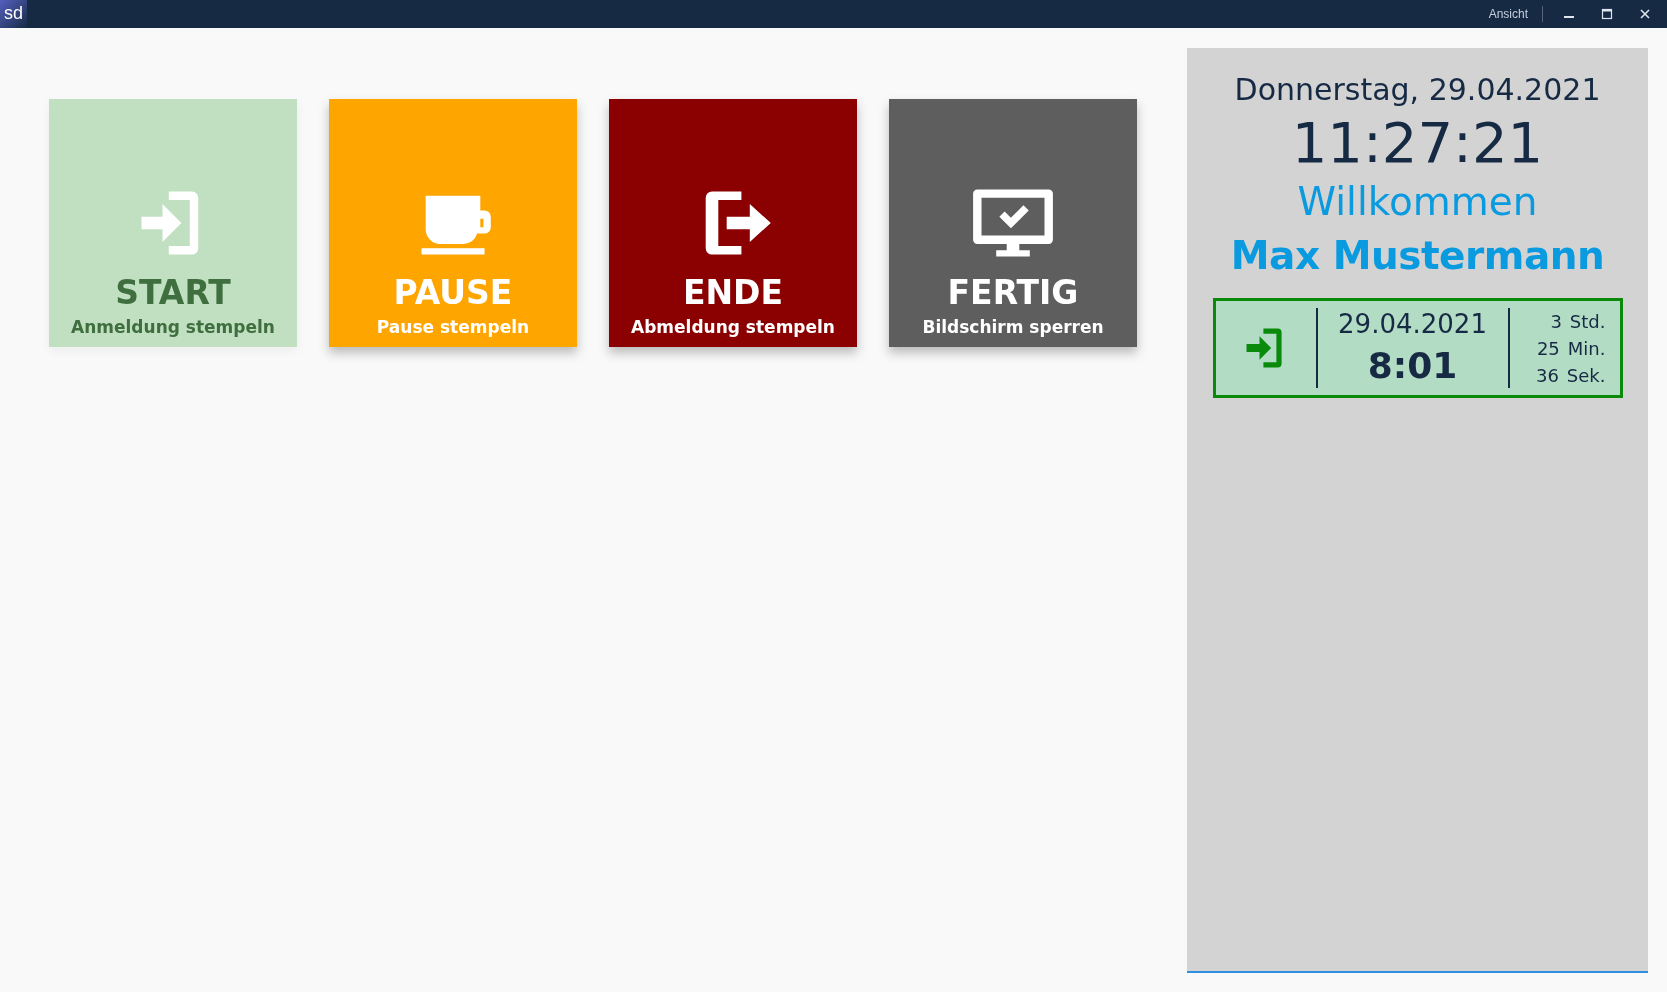 This screenshot has width=1667, height=992. Describe the element at coordinates (1586, 348) in the screenshot. I see `duration-unit: Min.` at that location.